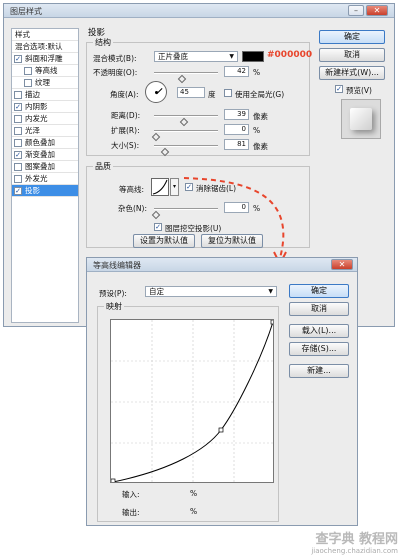 This screenshot has width=400, height=559. What do you see at coordinates (194, 511) in the screenshot?
I see `output-unit: %` at bounding box center [194, 511].